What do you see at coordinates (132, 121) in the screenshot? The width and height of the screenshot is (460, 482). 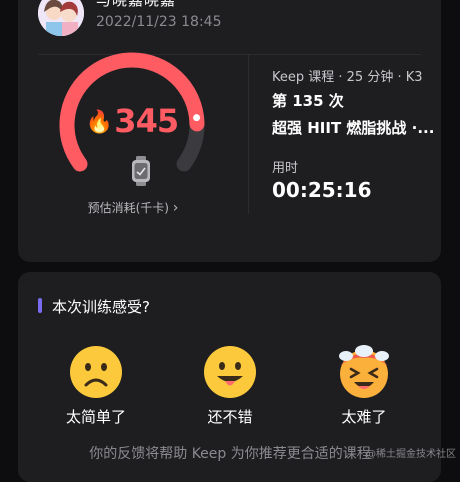 I see `kcal-value: 🔥345` at bounding box center [132, 121].